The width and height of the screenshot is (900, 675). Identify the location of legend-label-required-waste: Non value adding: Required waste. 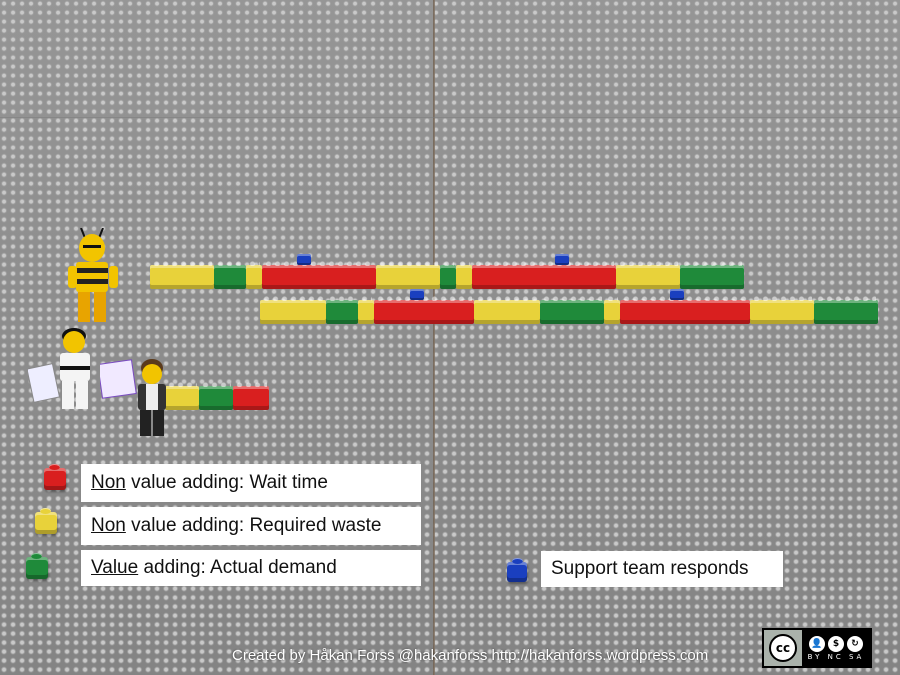
(251, 526).